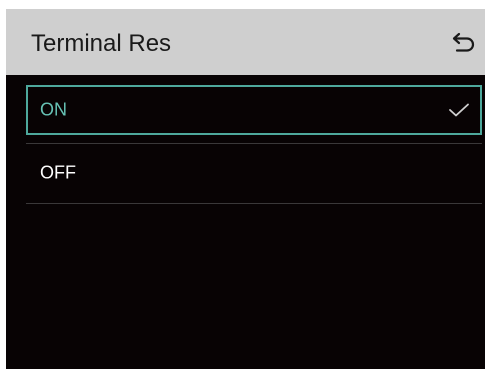  I want to click on page-title: Terminal Res, so click(101, 43).